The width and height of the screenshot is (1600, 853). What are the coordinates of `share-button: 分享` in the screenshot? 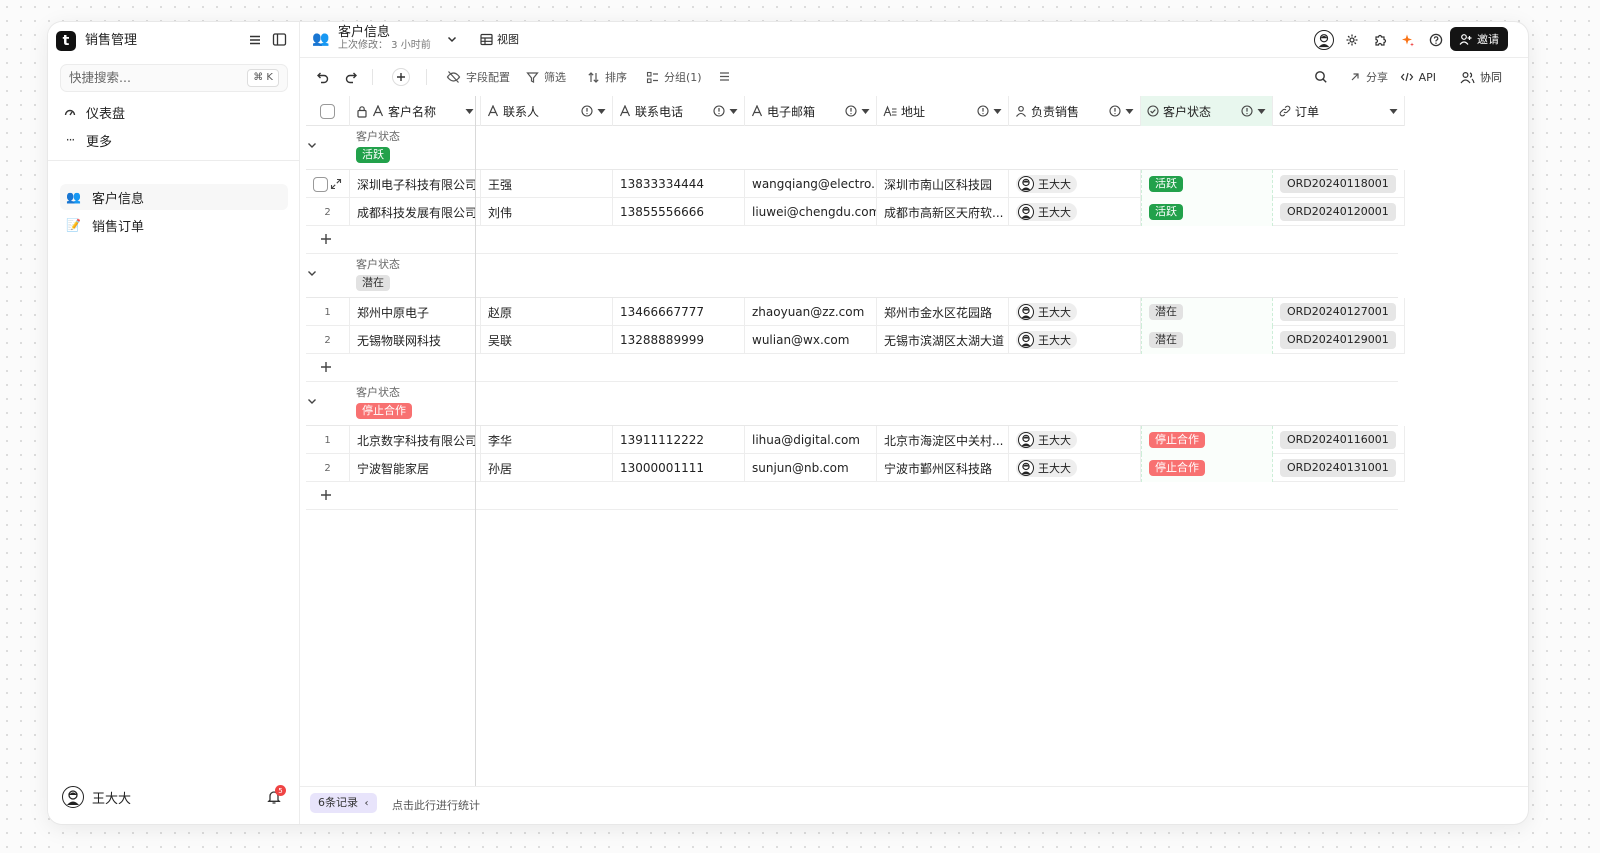 It's located at (1368, 77).